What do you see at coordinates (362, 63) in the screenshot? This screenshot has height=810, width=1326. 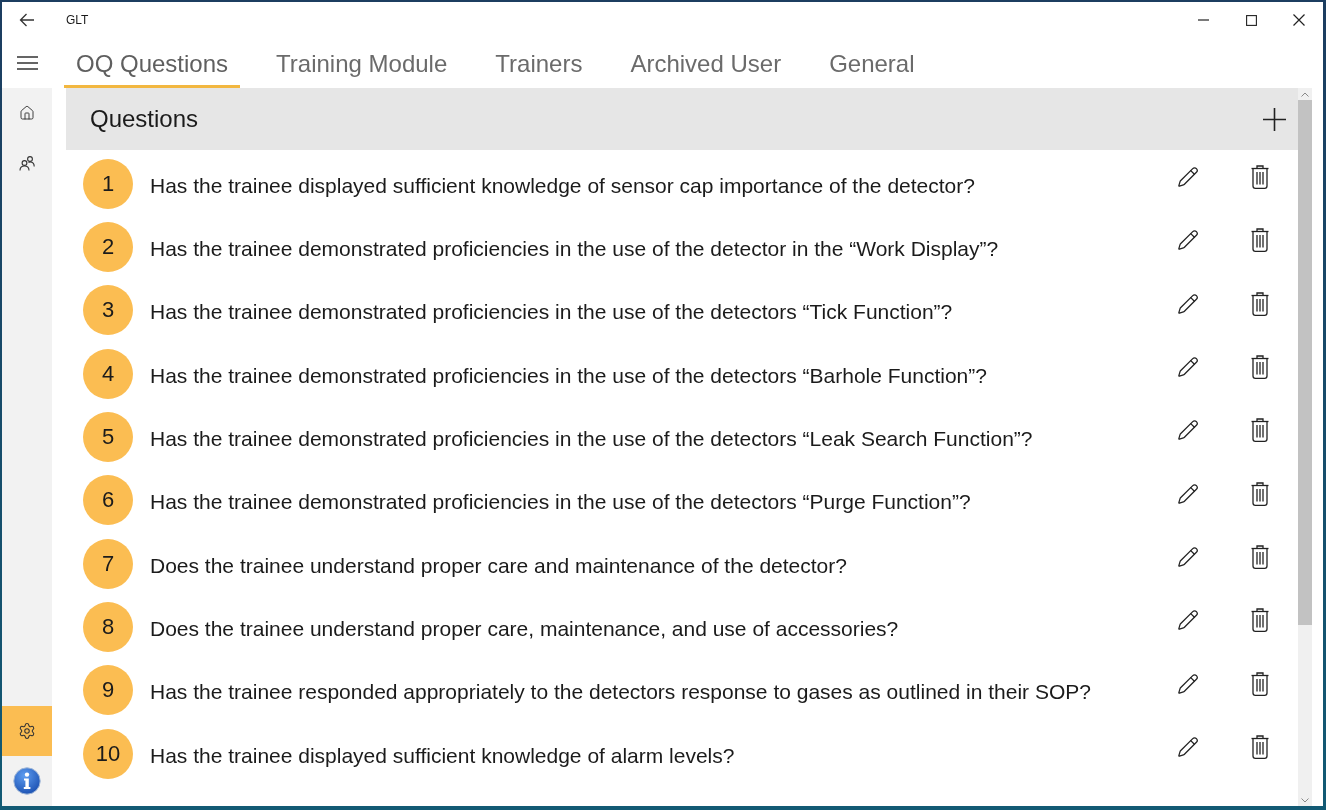 I see `tab: Training Module` at bounding box center [362, 63].